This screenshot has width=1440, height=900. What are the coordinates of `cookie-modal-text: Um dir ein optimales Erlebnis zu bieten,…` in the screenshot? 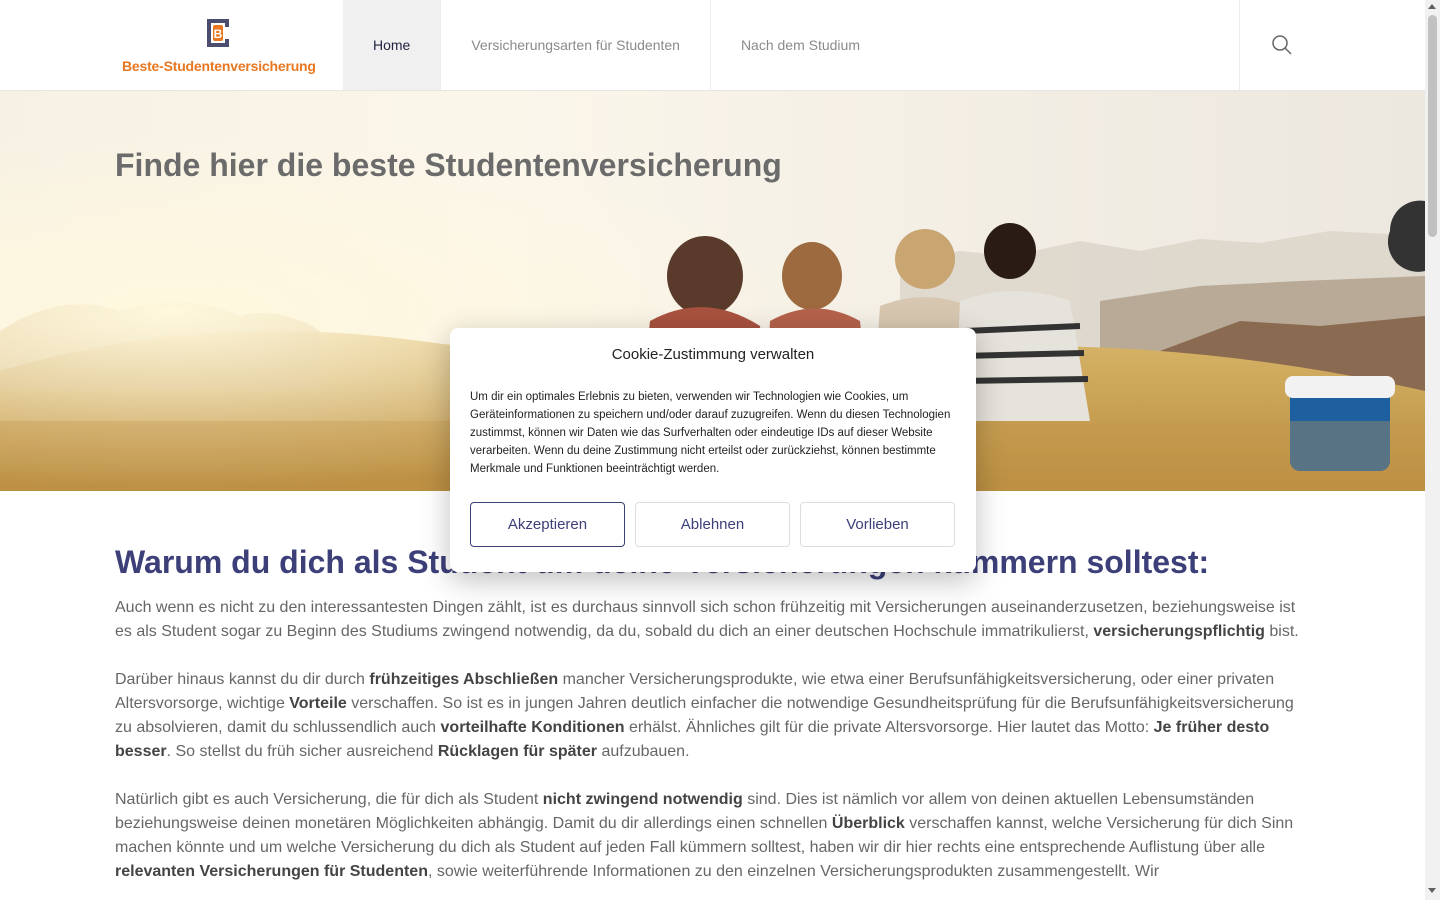 It's located at (710, 433).